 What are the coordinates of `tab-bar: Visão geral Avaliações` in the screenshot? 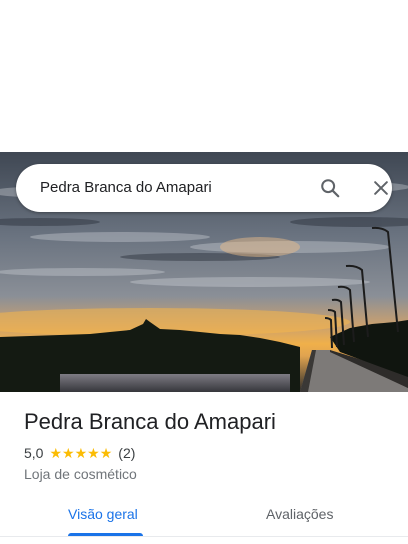 It's located at (204, 518).